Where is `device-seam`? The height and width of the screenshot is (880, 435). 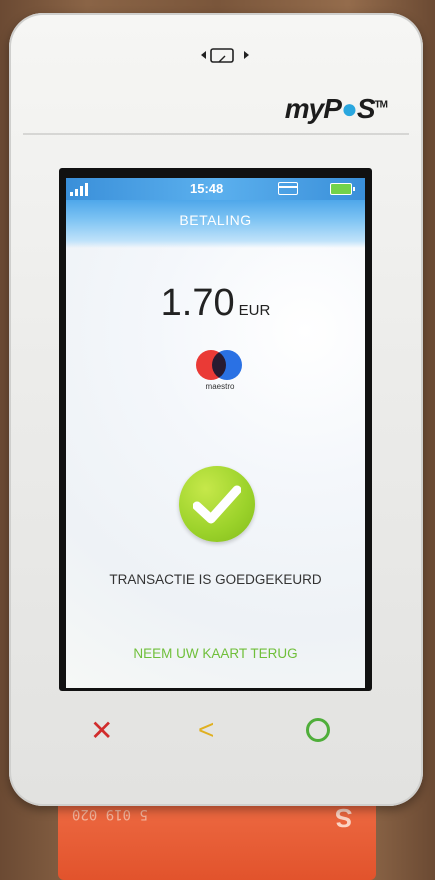
device-seam is located at coordinates (216, 134).